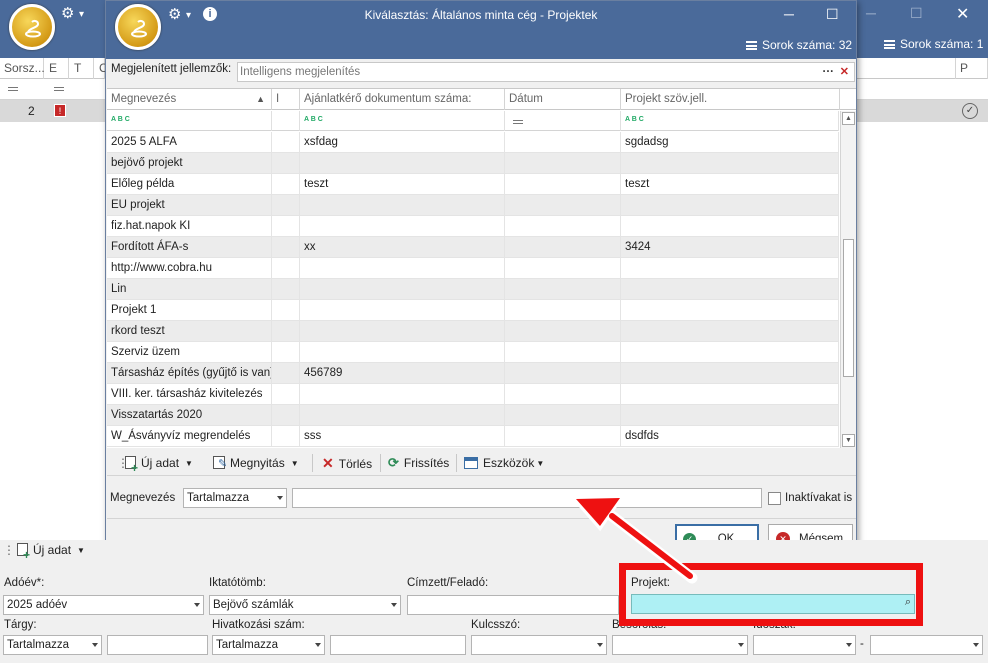 The width and height of the screenshot is (988, 663). I want to click on annotation-arrow, so click(633, 538).